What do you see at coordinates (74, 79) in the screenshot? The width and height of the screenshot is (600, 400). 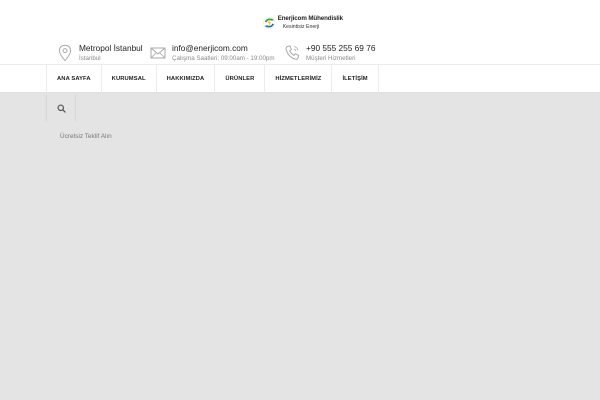 I see `nav-item-home: ANA SAYFA` at bounding box center [74, 79].